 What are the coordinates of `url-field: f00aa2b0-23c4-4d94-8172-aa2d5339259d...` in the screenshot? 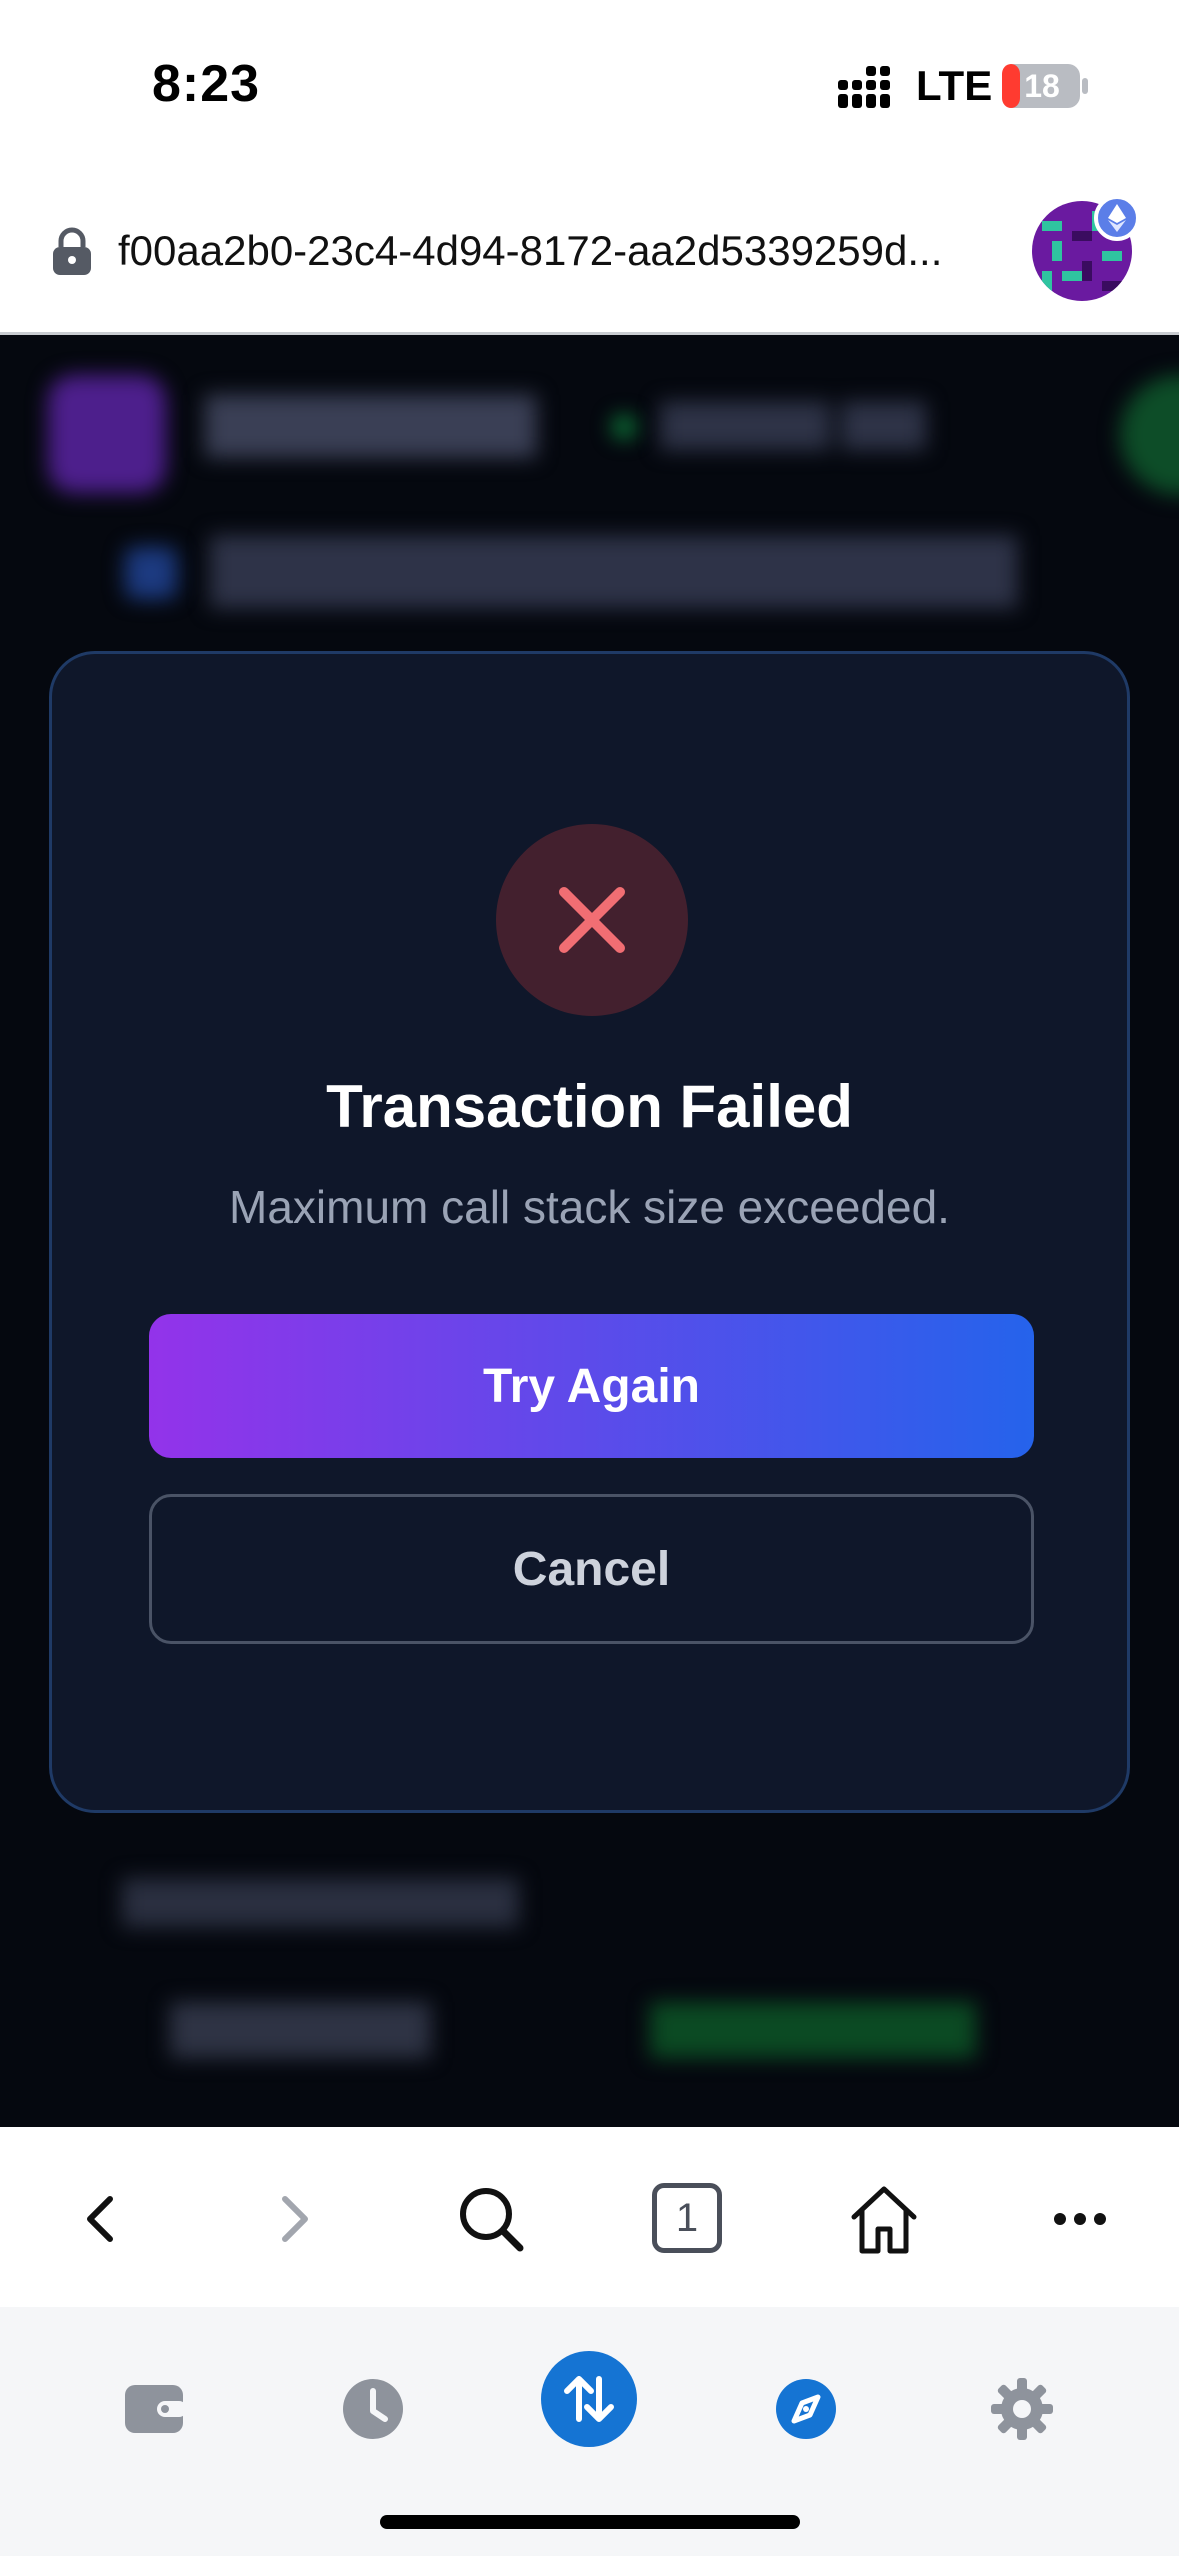 It's located at (558, 251).